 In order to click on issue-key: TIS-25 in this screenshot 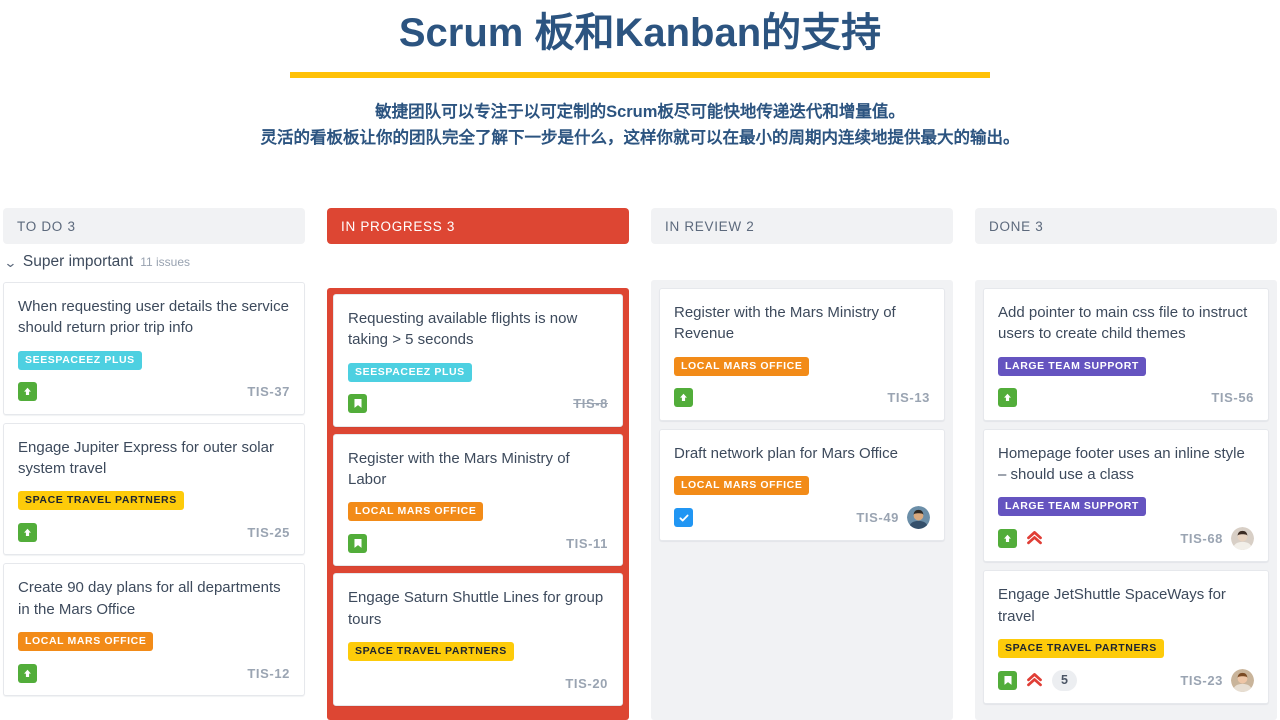, I will do `click(268, 532)`.